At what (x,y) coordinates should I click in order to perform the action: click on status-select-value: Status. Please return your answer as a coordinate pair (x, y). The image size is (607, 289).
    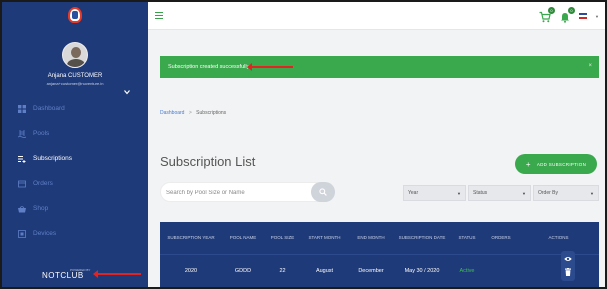
    Looking at the image, I should click on (480, 193).